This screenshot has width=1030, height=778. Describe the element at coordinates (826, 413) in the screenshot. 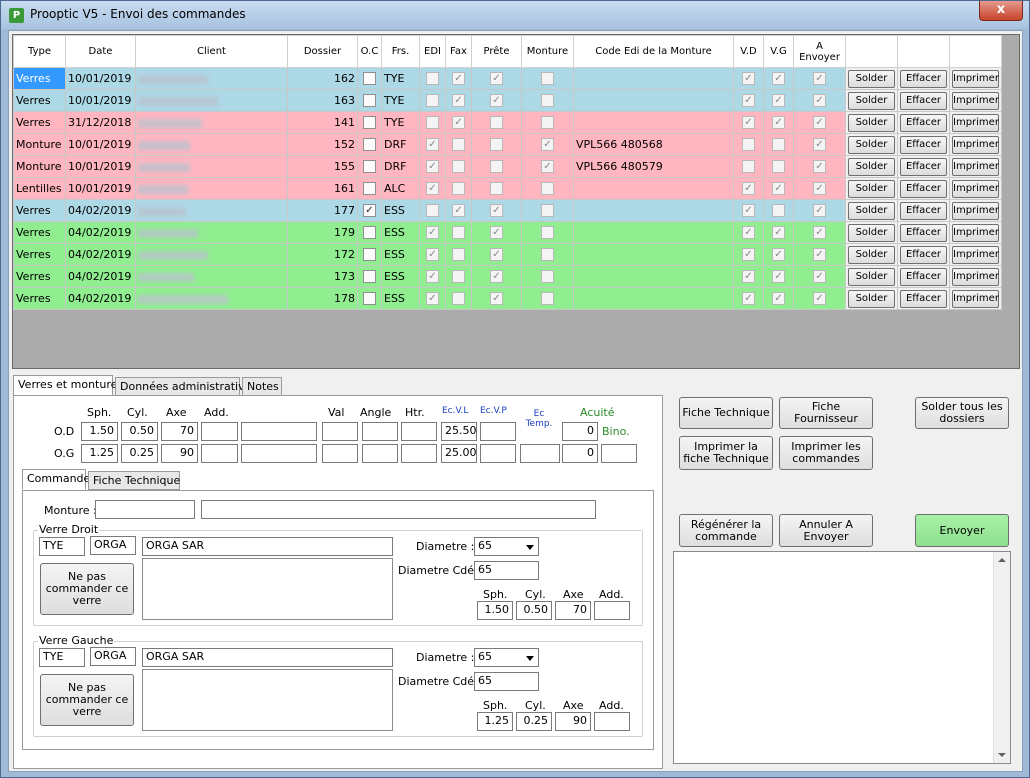

I see `fiche-fournisseur-button: Fiche Fournisseur` at that location.